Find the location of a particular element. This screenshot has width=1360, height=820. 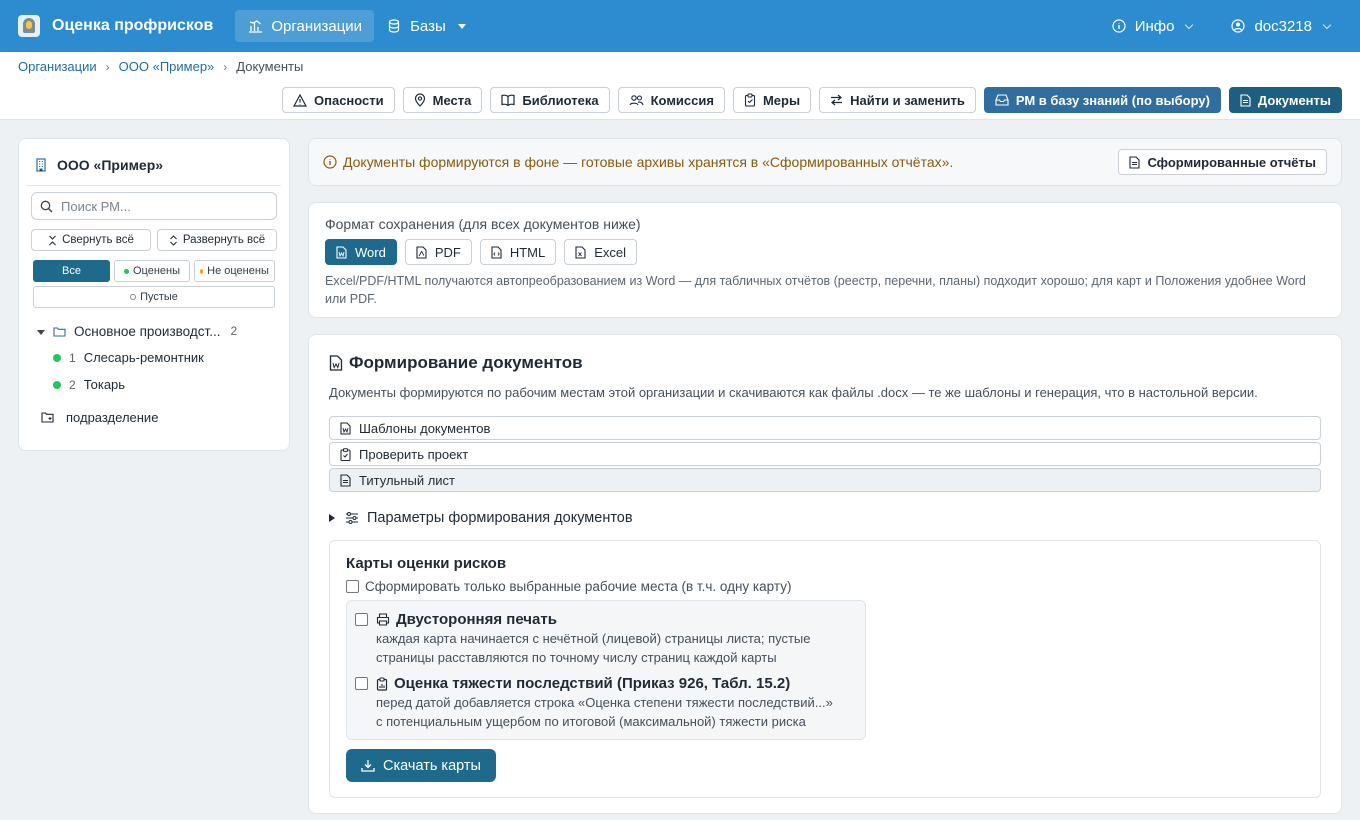

expand-all-button: Развернуть всё is located at coordinates (217, 240).